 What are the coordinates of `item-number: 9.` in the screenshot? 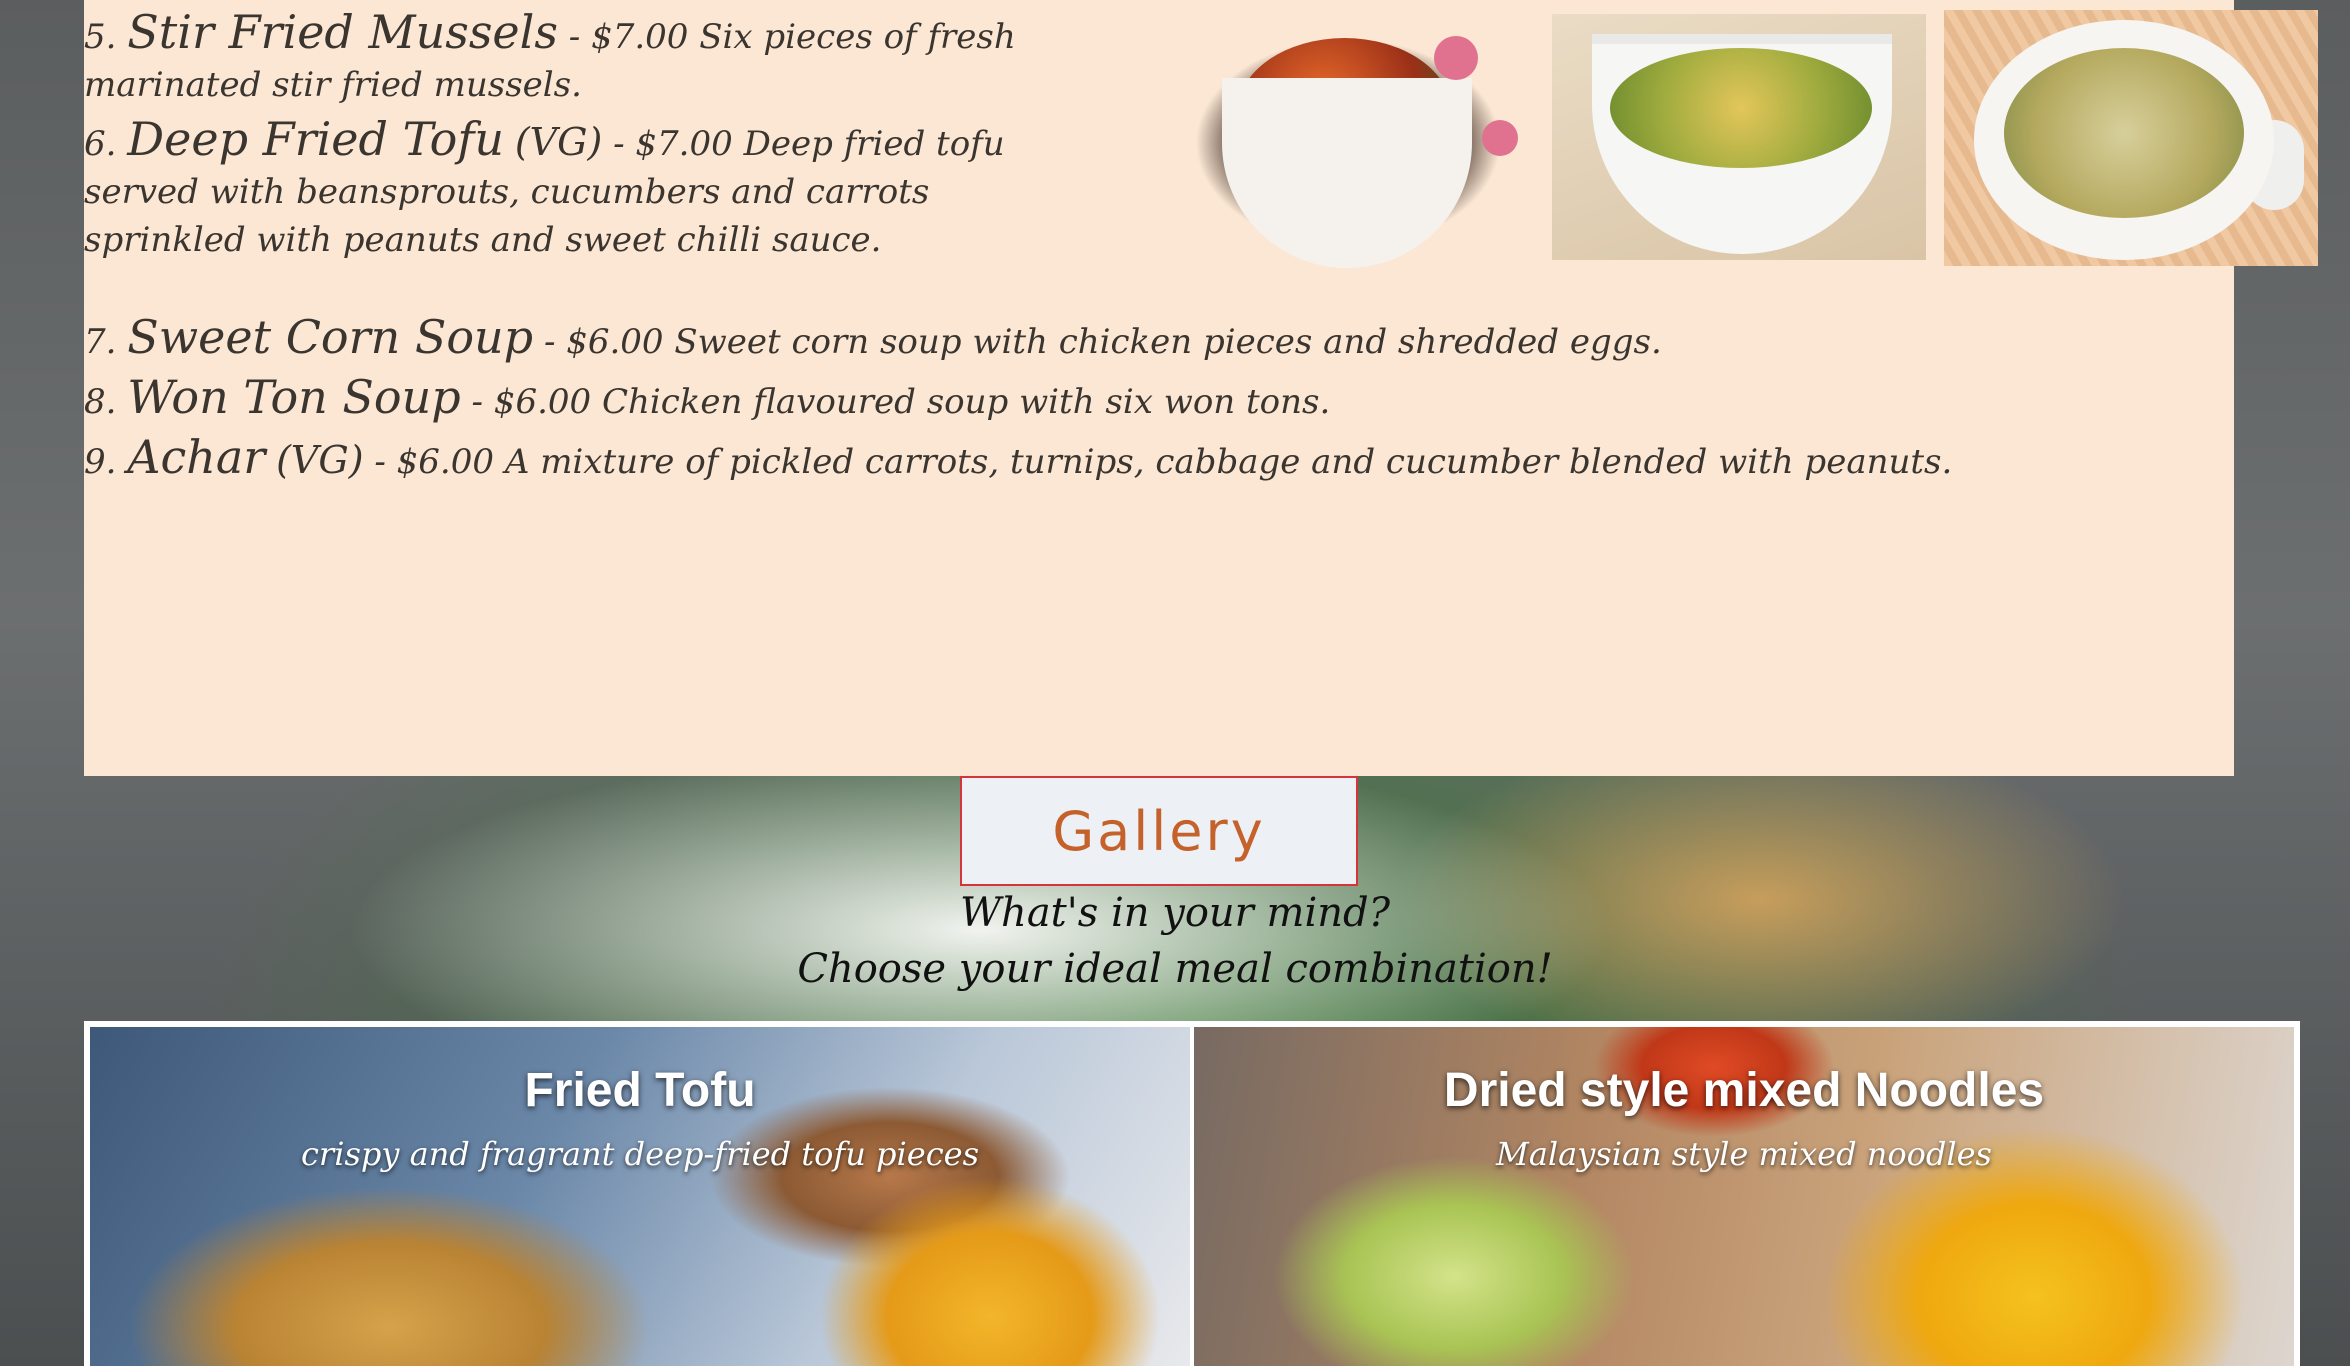 It's located at (100, 462).